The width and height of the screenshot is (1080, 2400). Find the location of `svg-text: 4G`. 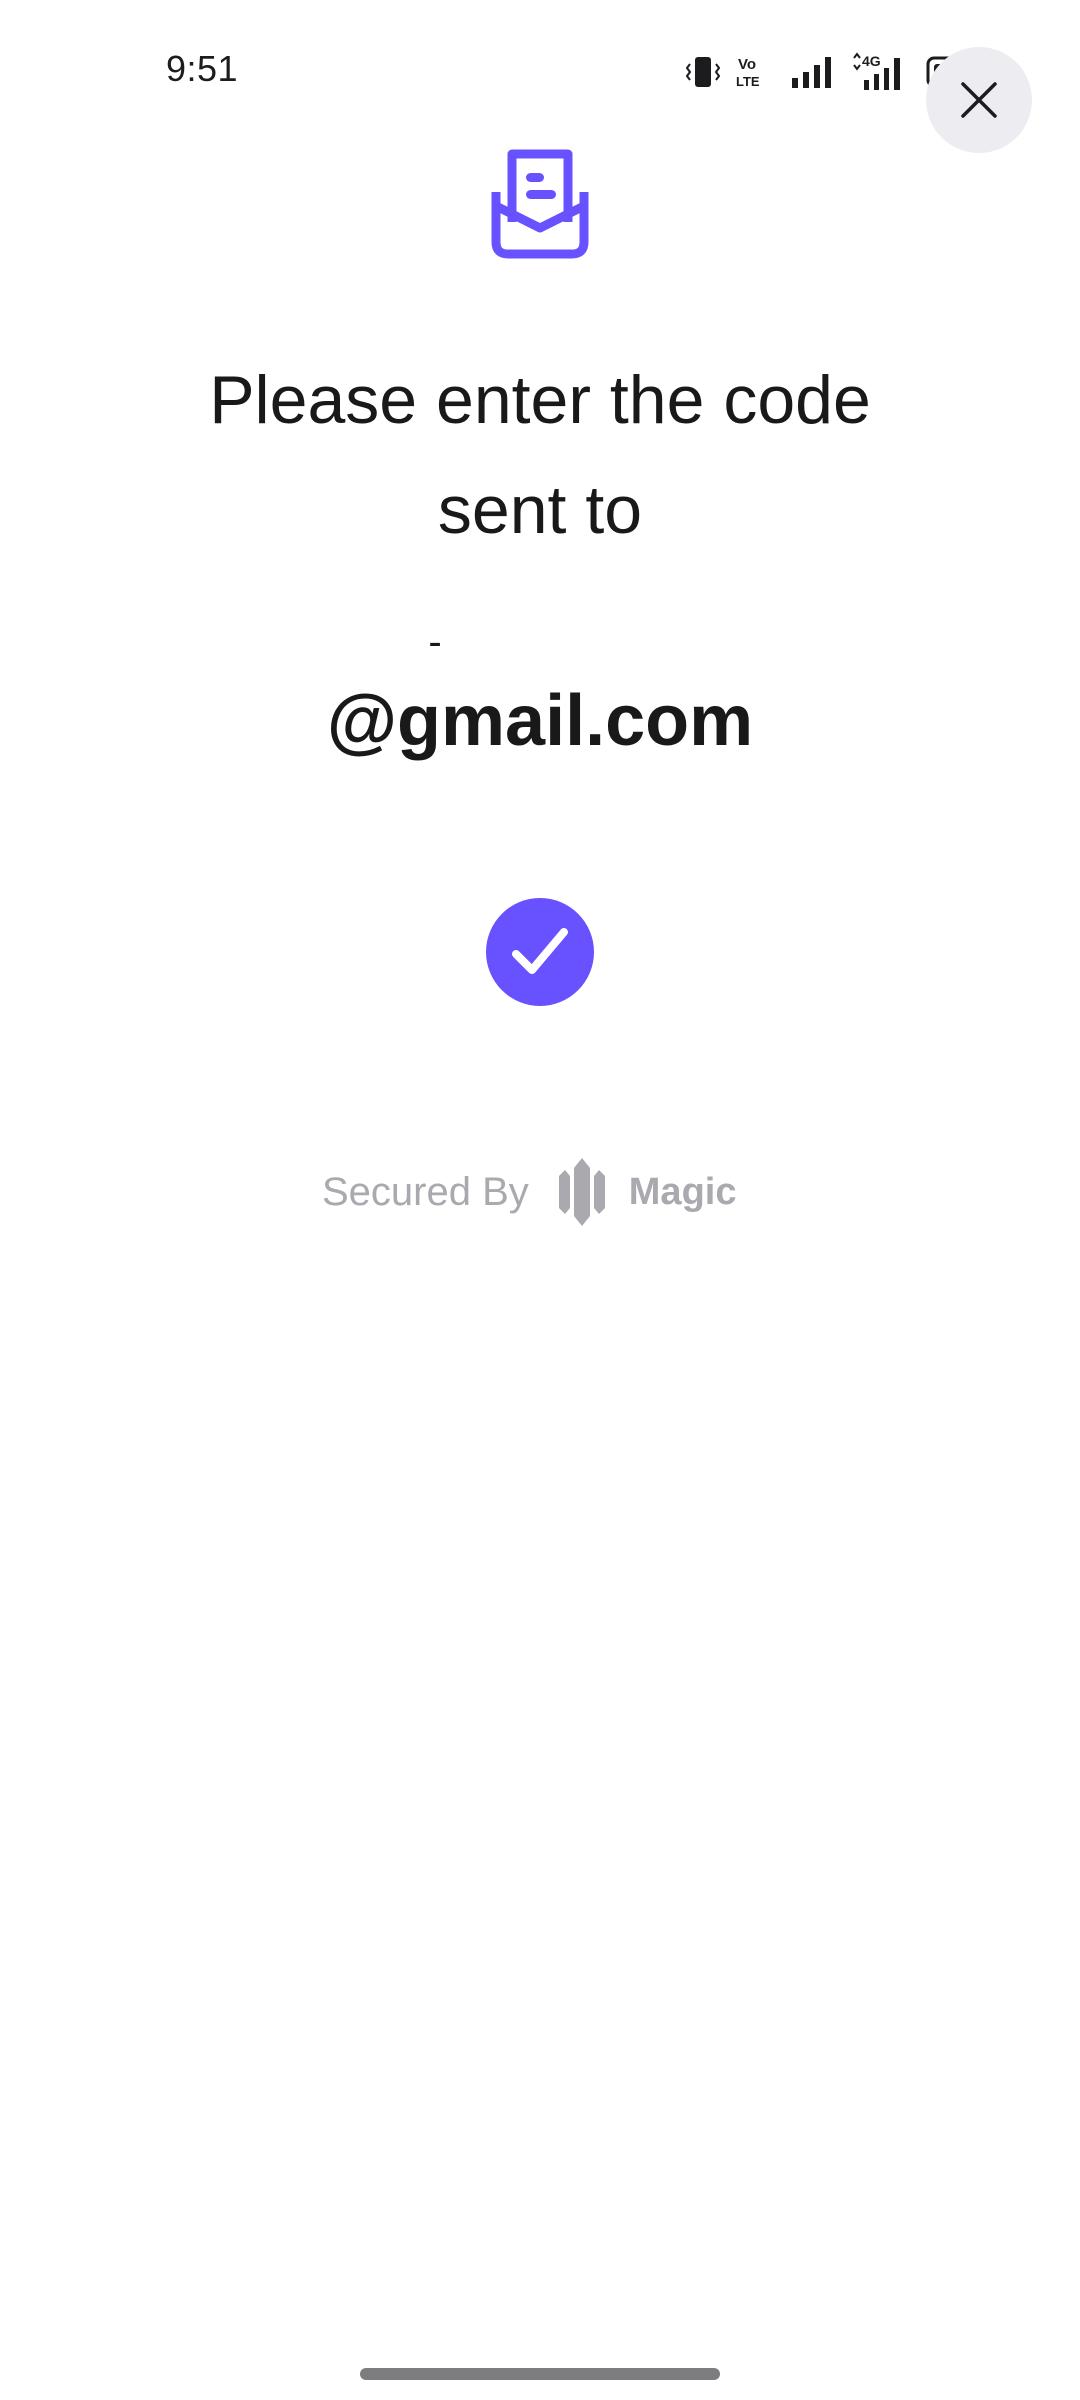

svg-text: 4G is located at coordinates (871, 61).